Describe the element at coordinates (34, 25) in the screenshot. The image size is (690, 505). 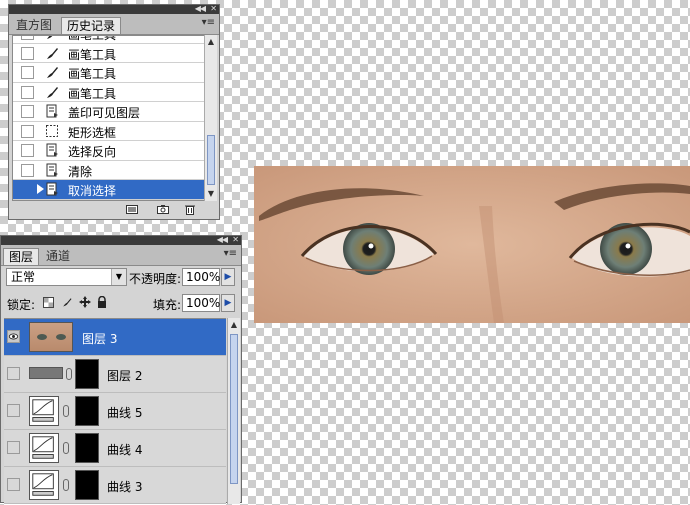
I see `tab-histogram: 直方图` at that location.